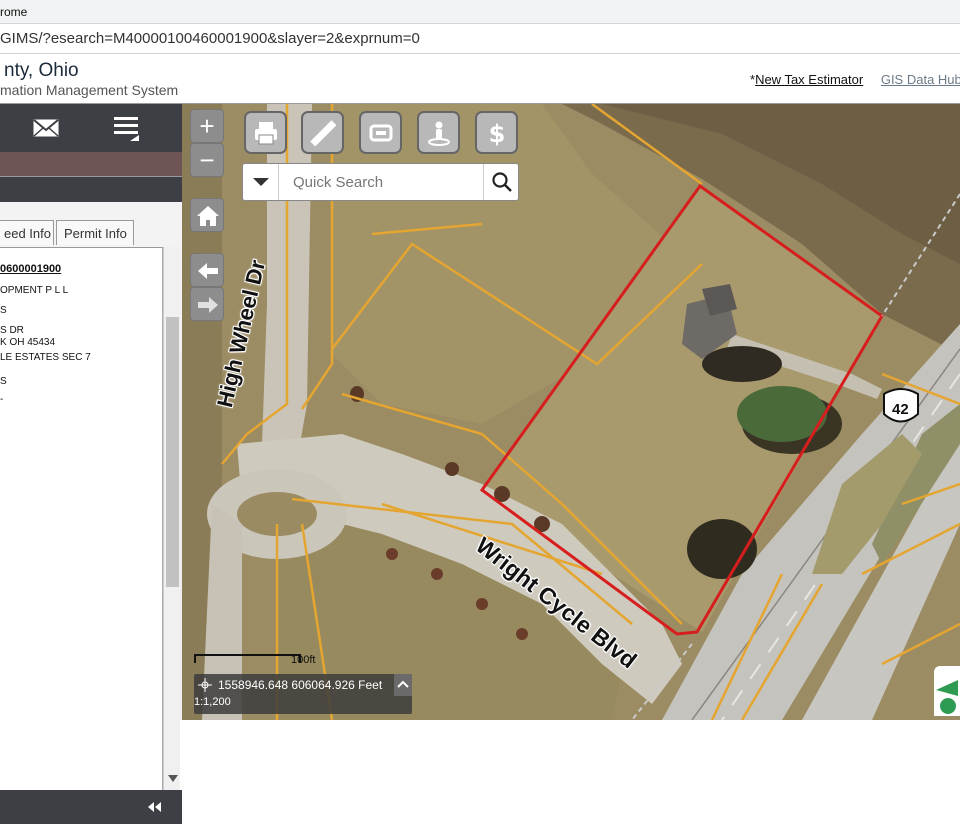 Image resolution: width=960 pixels, height=824 pixels. What do you see at coordinates (207, 126) in the screenshot?
I see `zoom-in-button: +` at bounding box center [207, 126].